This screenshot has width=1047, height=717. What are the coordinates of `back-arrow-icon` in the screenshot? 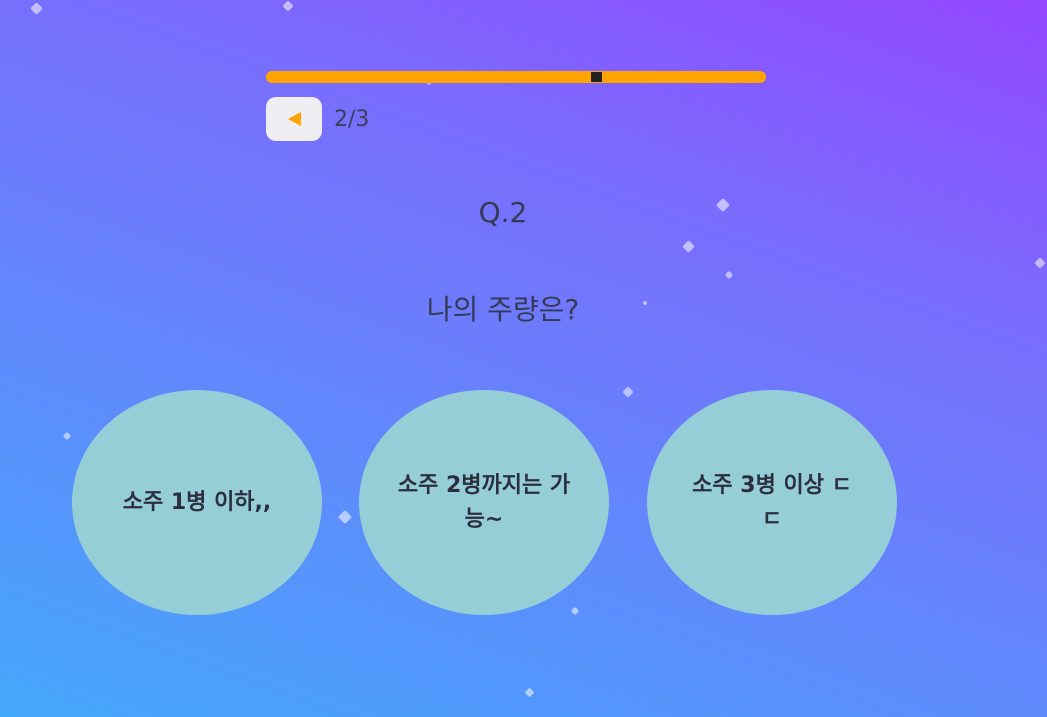 It's located at (294, 119).